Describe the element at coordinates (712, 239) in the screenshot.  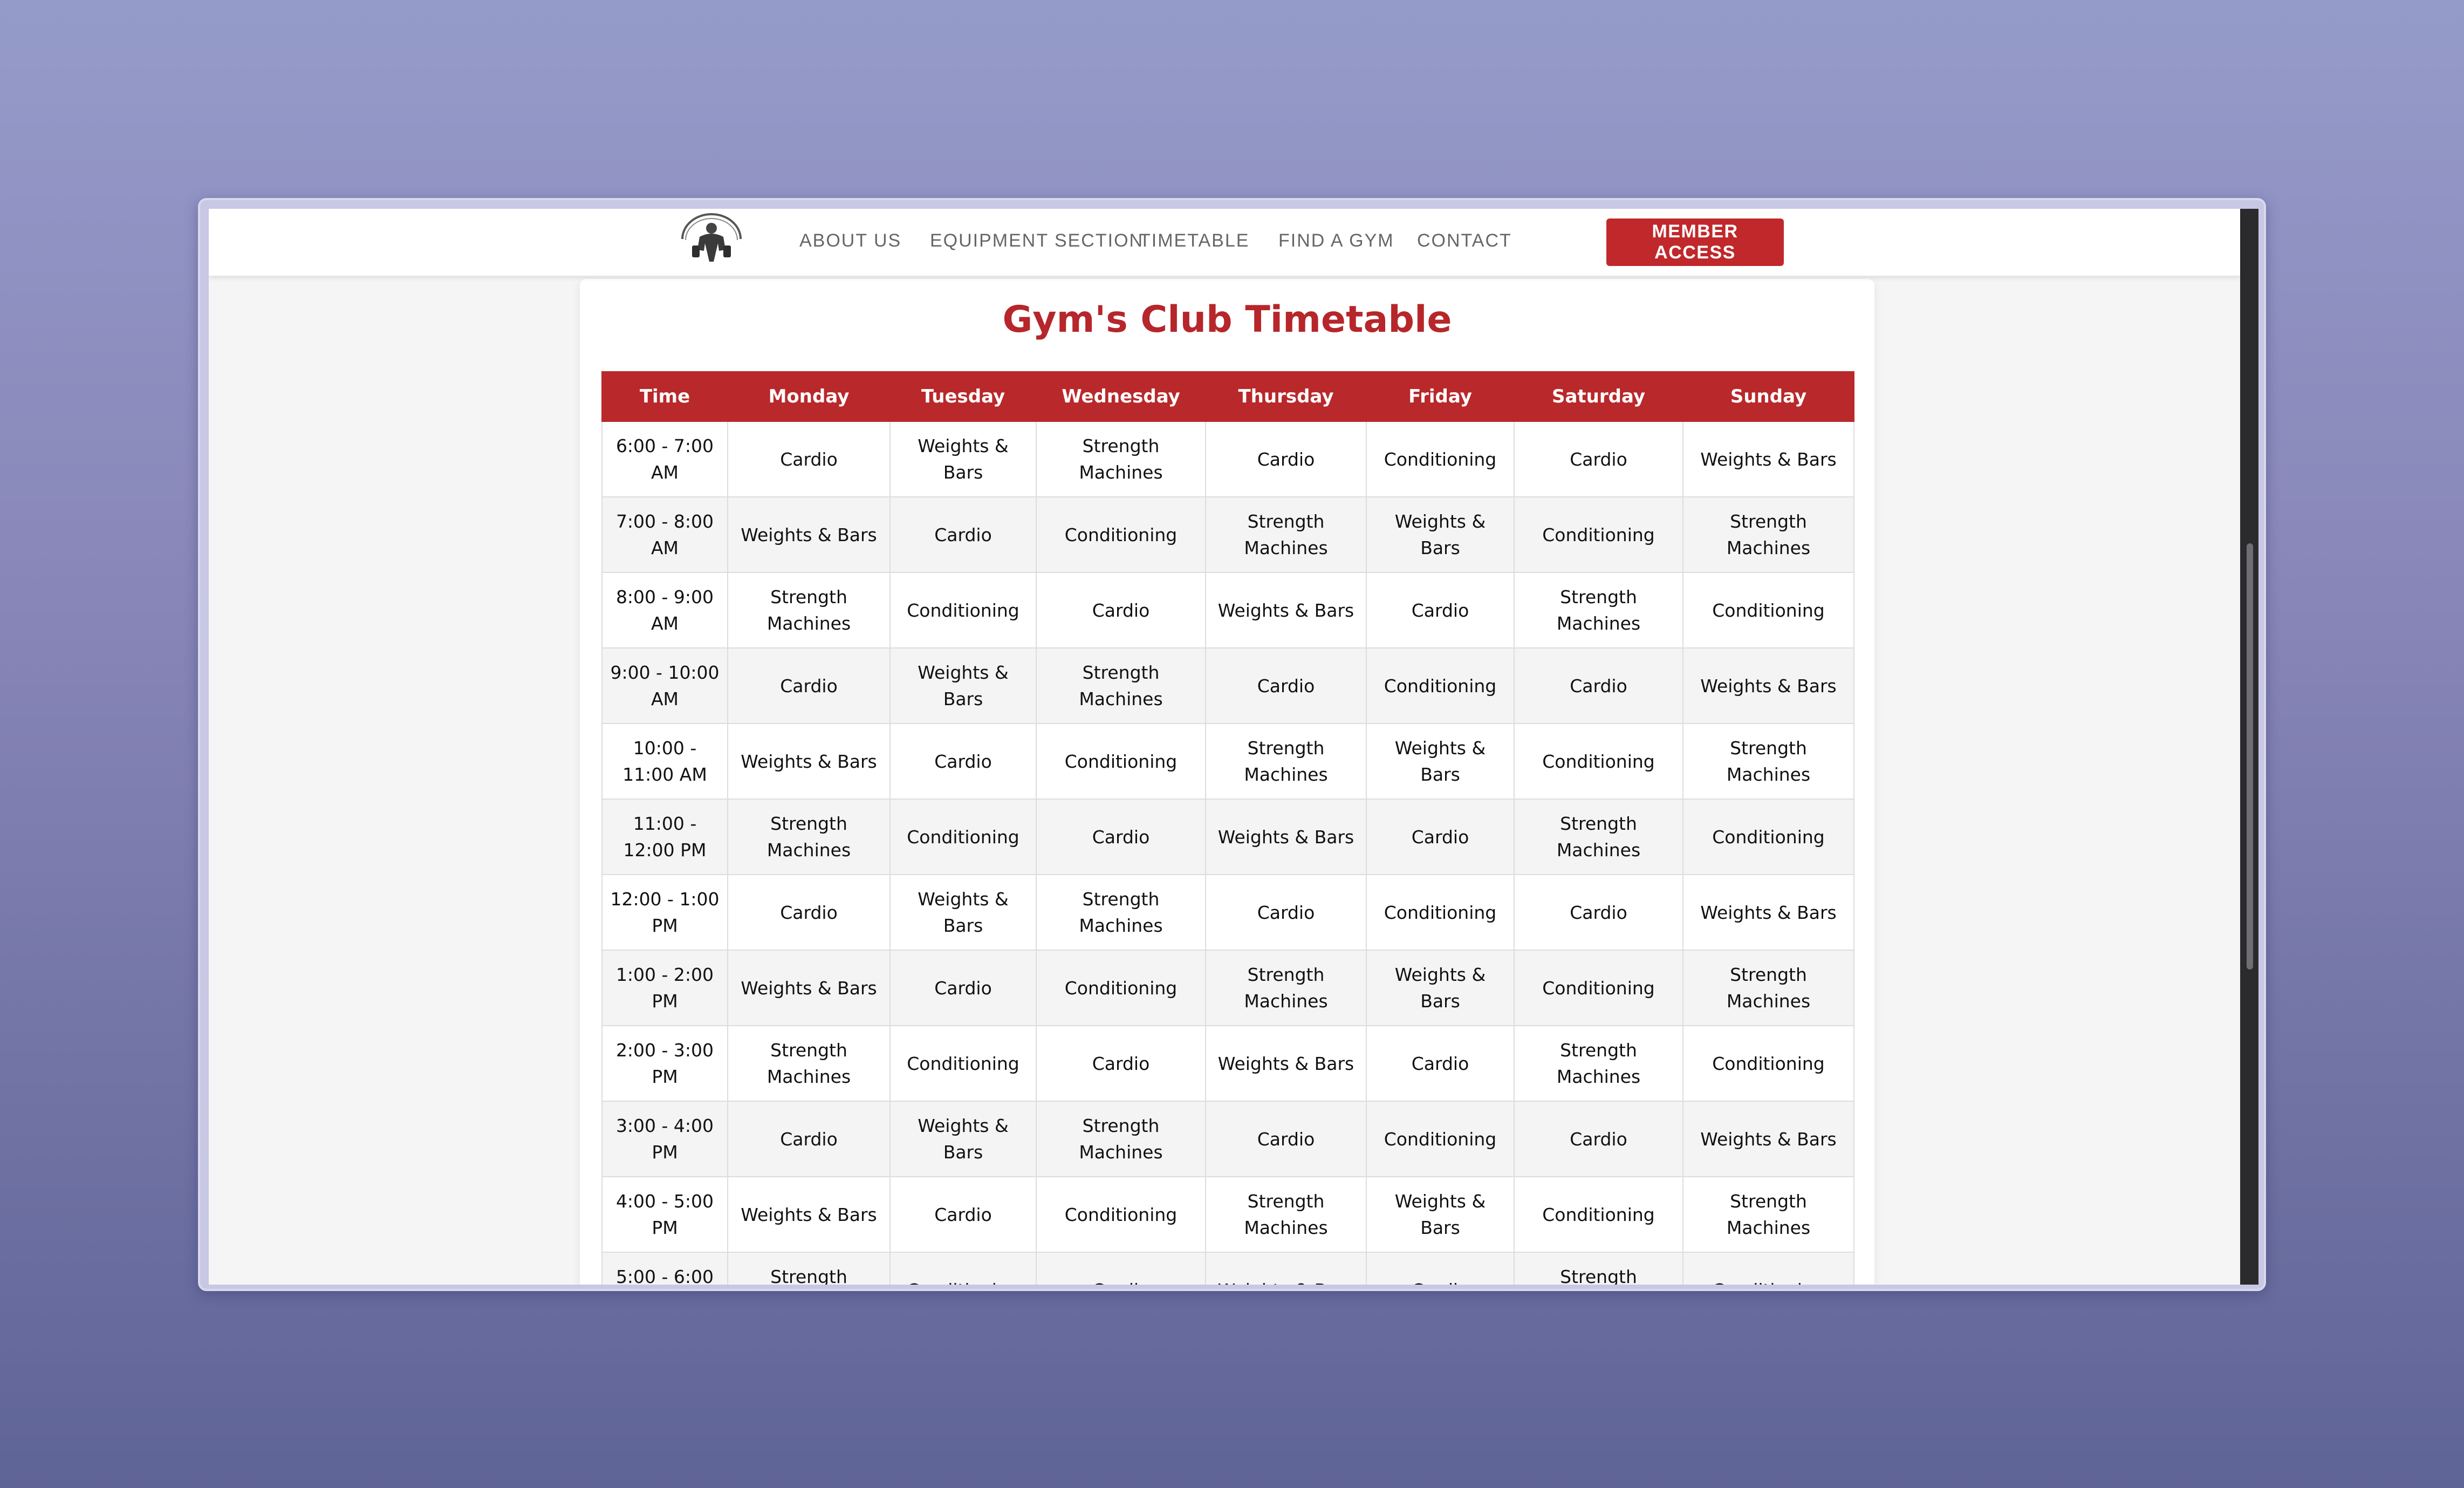
I see `gym-logo-icon` at that location.